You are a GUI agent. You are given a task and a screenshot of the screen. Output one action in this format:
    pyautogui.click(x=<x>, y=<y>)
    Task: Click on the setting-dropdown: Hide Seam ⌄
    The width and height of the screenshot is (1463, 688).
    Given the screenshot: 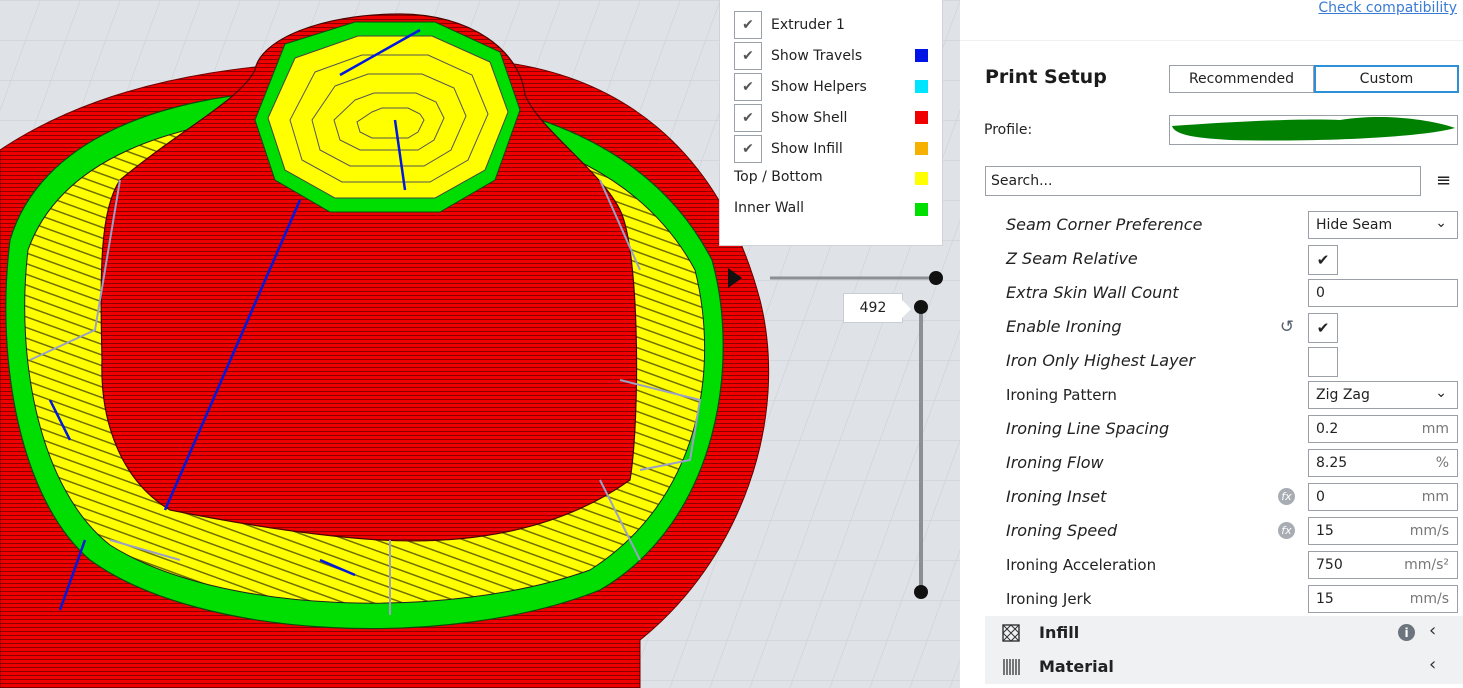 What is the action you would take?
    pyautogui.click(x=1383, y=225)
    